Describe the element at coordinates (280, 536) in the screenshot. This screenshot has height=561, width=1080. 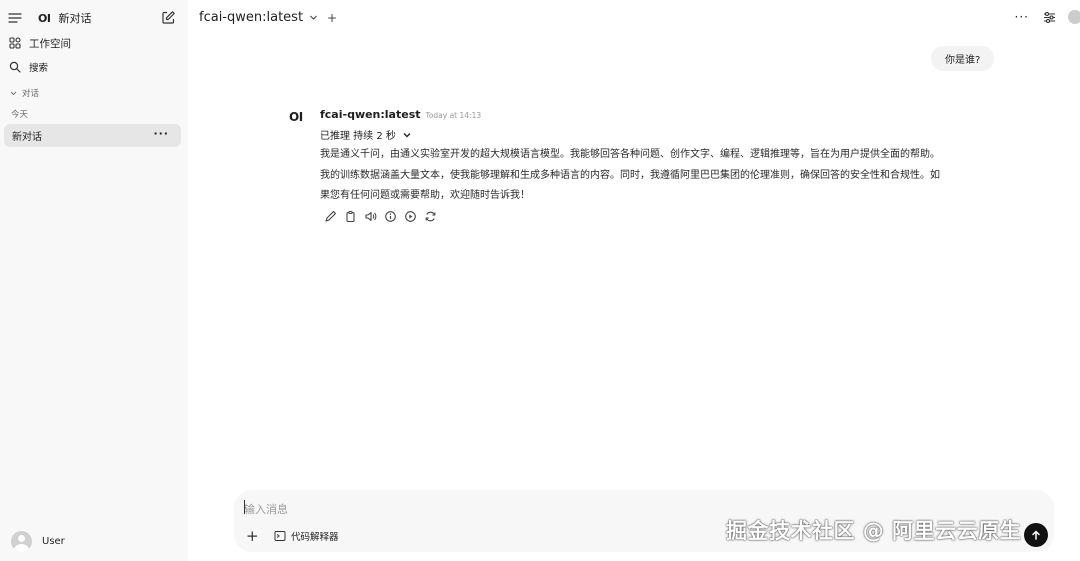
I see `terminal-icon` at that location.